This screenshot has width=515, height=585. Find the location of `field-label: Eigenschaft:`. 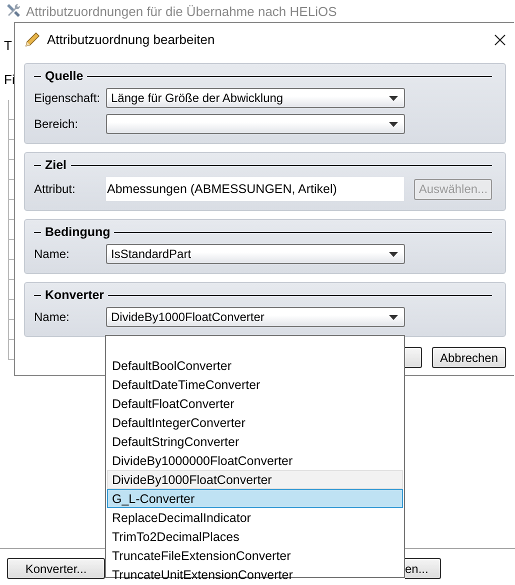

field-label: Eigenschaft: is located at coordinates (68, 98).